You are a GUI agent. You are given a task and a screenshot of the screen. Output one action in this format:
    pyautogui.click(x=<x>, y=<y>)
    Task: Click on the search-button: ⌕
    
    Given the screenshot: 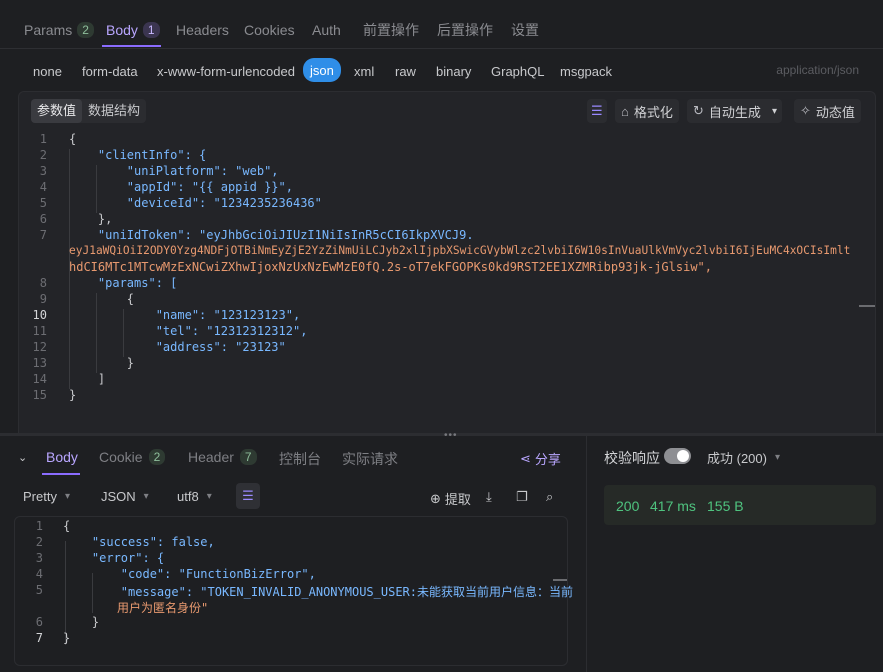 What is the action you would take?
    pyautogui.click(x=549, y=497)
    